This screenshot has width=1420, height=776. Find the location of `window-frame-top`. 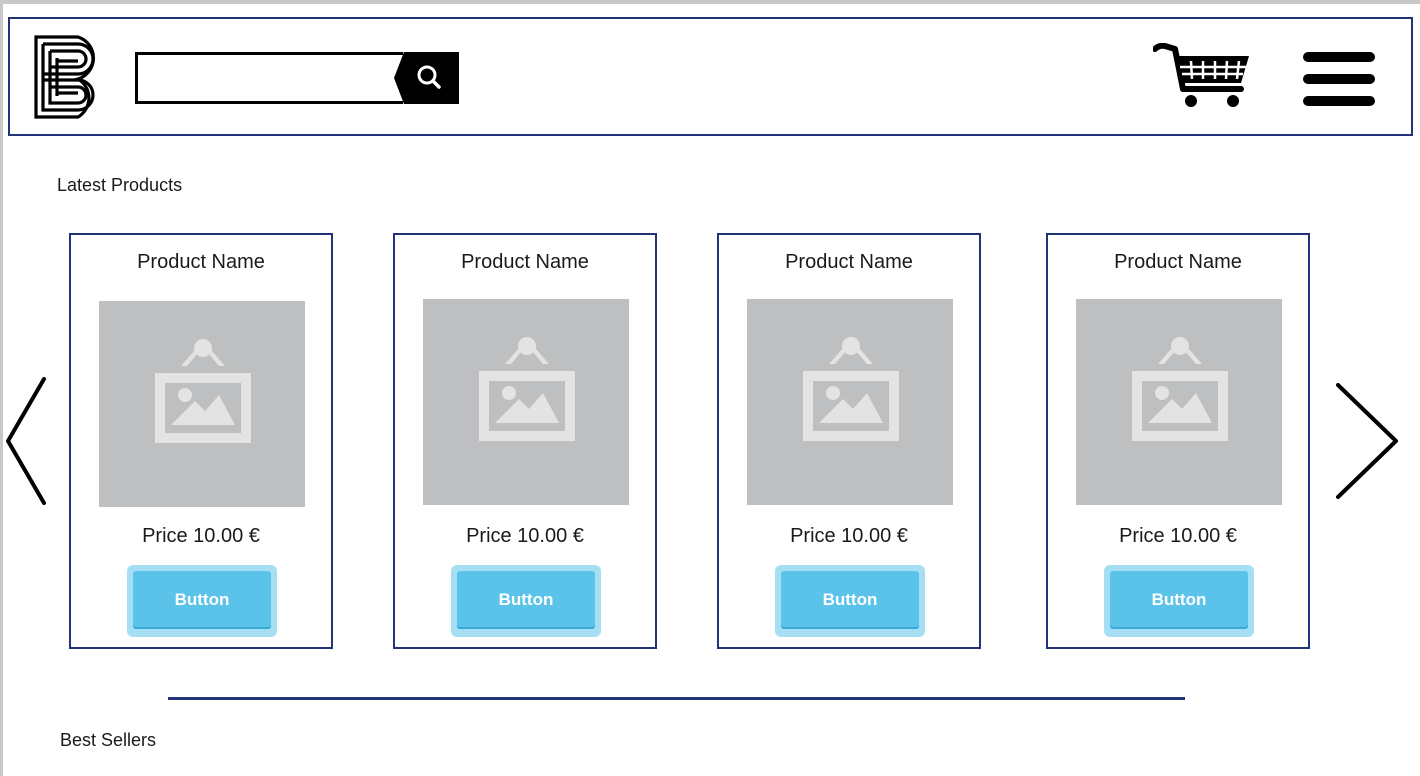

window-frame-top is located at coordinates (710, 2).